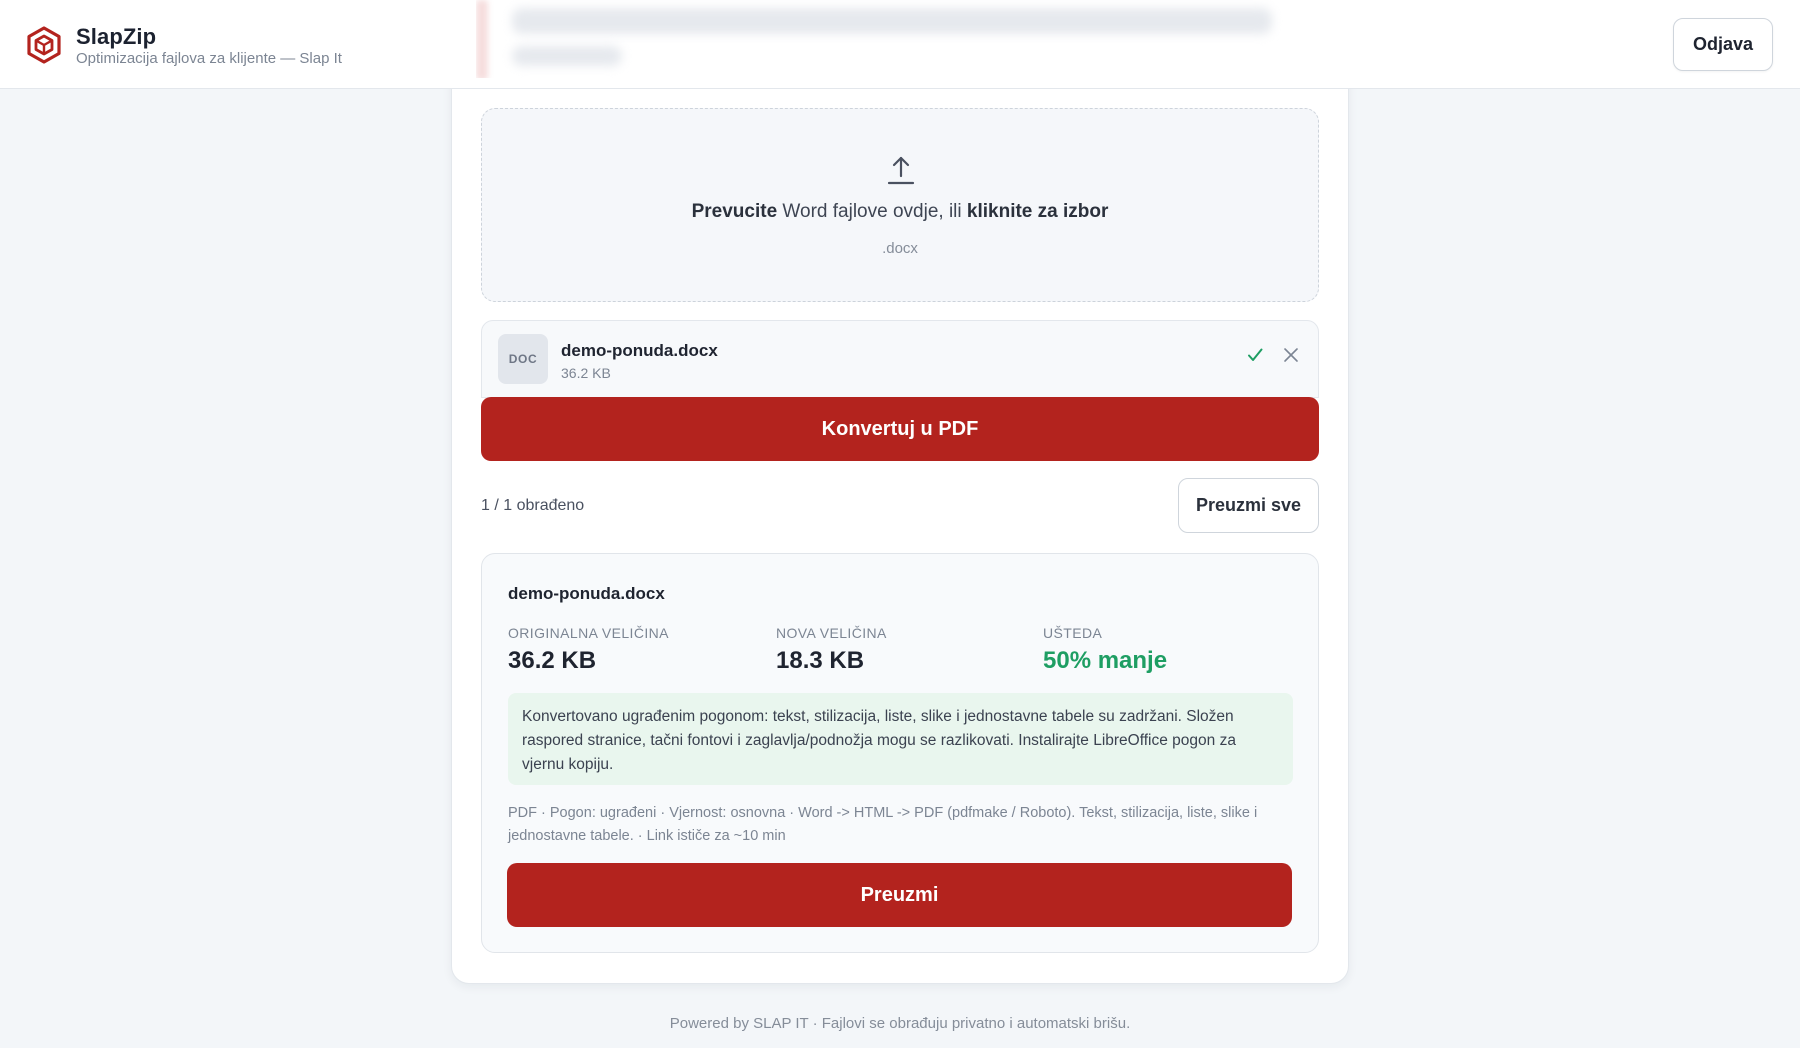  What do you see at coordinates (734, 211) in the screenshot?
I see `drag-label: Prevucite` at bounding box center [734, 211].